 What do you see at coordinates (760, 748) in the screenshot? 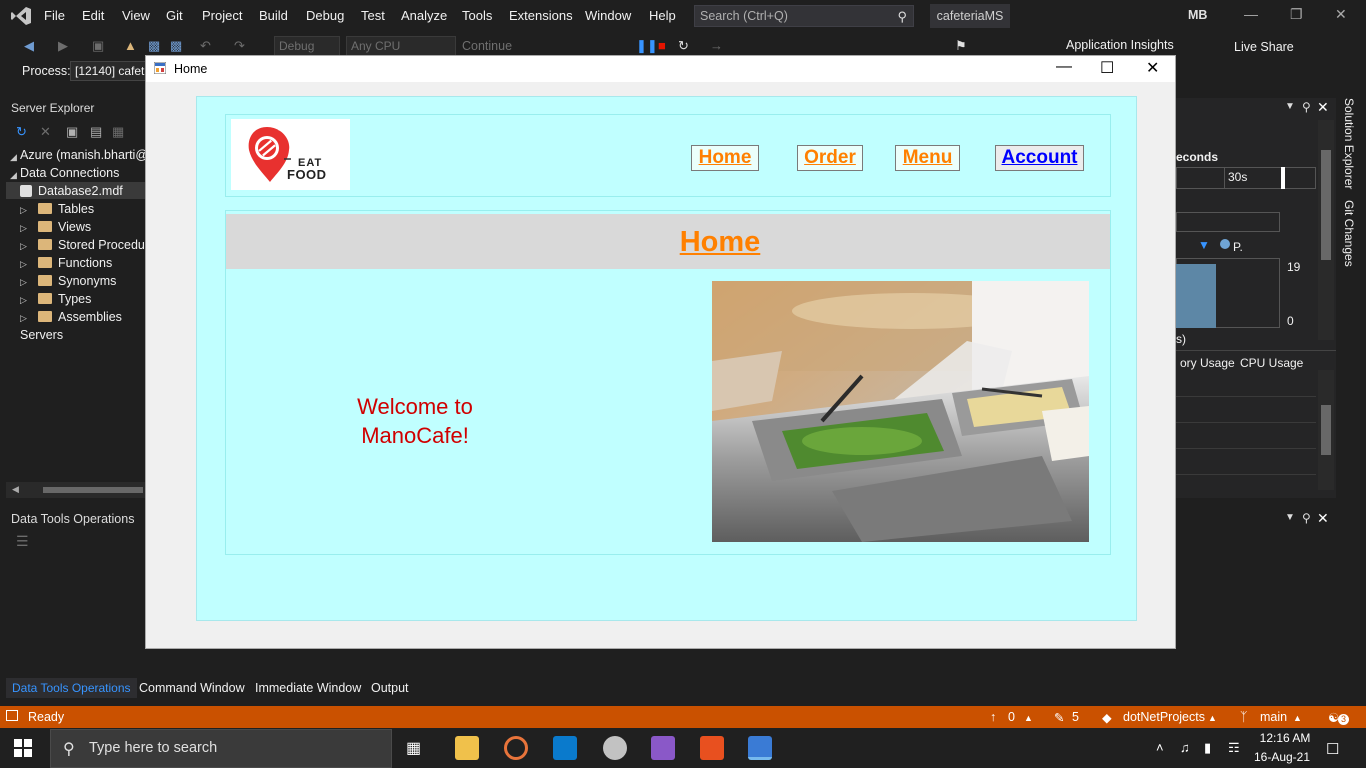
I see `running-app-icon` at bounding box center [760, 748].